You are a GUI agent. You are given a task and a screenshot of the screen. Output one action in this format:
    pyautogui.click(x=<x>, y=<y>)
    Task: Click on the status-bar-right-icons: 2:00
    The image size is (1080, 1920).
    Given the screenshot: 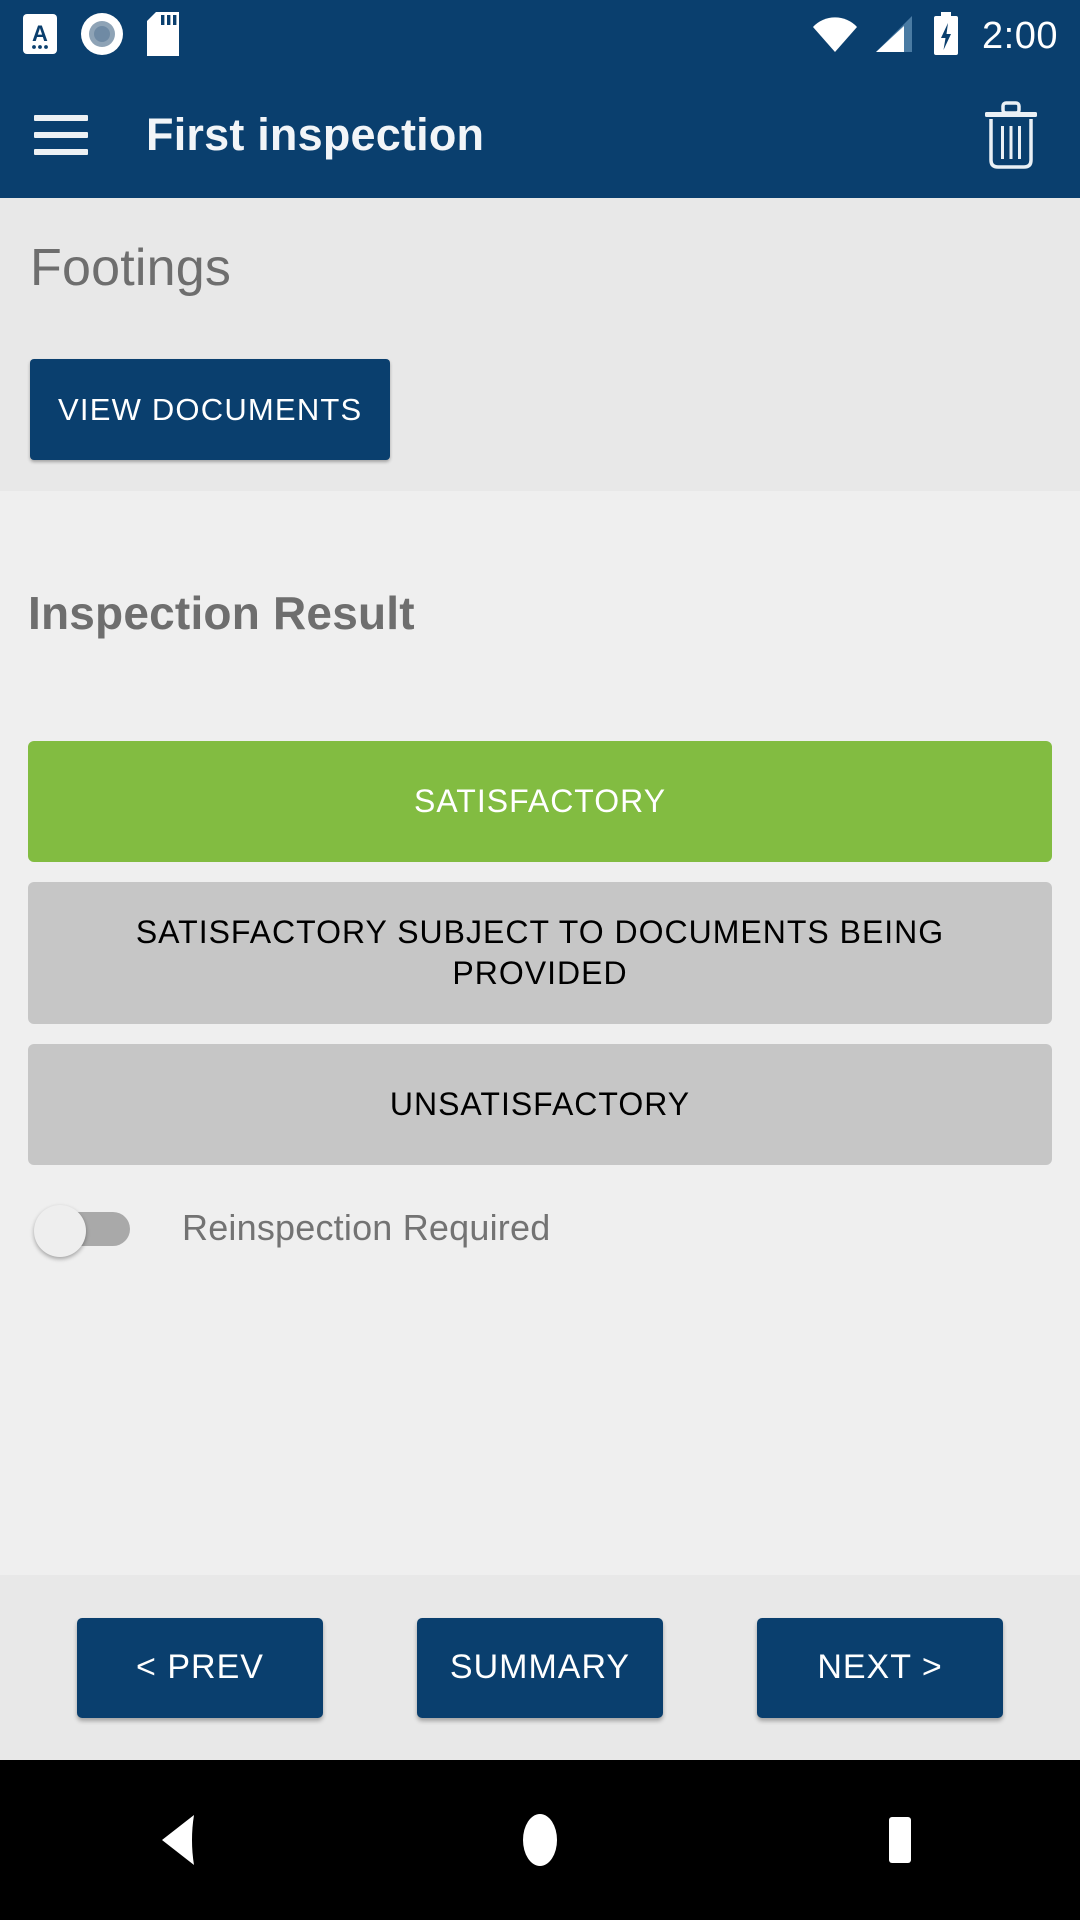 What is the action you would take?
    pyautogui.click(x=935, y=36)
    